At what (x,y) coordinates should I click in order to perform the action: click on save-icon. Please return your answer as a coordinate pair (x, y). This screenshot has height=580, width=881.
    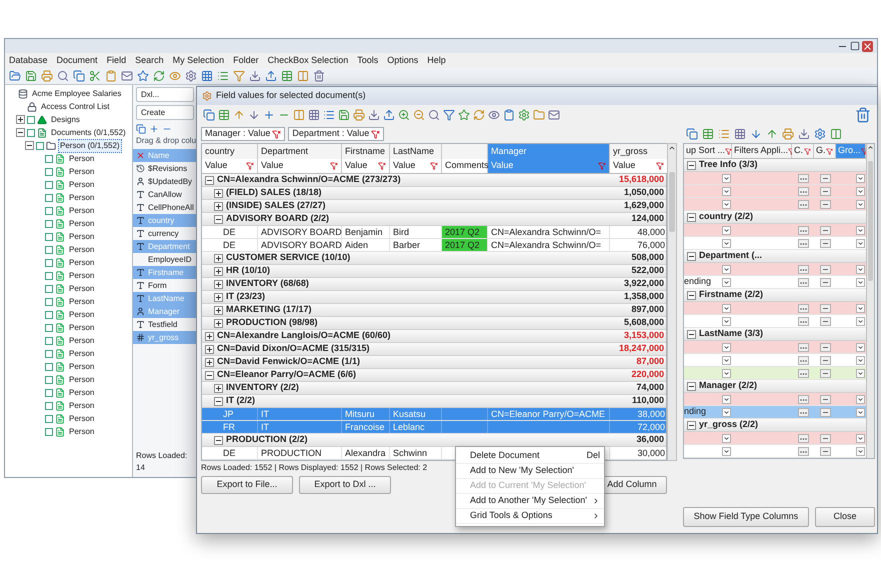
    Looking at the image, I should click on (344, 115).